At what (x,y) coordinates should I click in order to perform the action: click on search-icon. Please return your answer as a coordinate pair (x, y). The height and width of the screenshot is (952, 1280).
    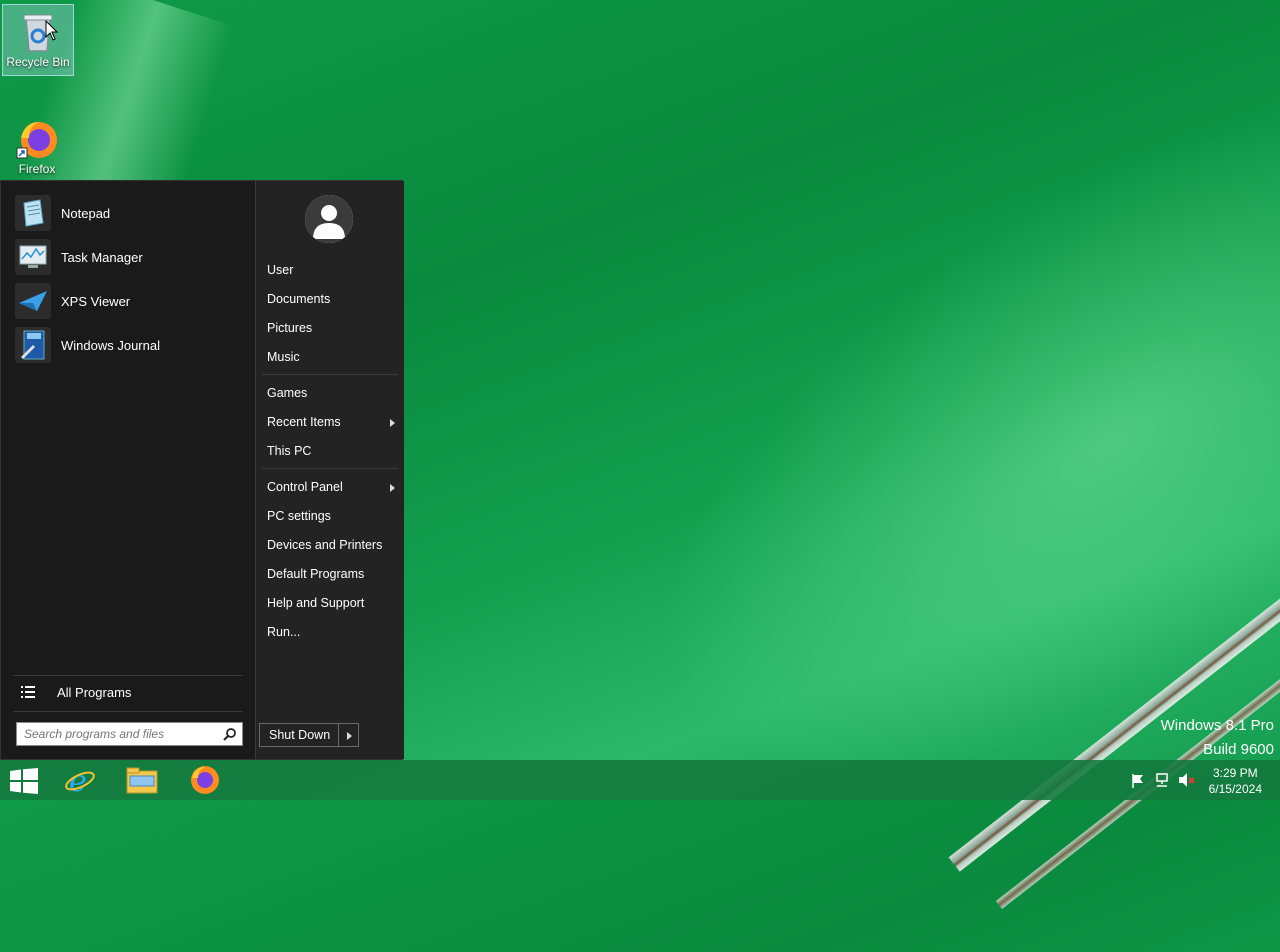
    Looking at the image, I should click on (229, 734).